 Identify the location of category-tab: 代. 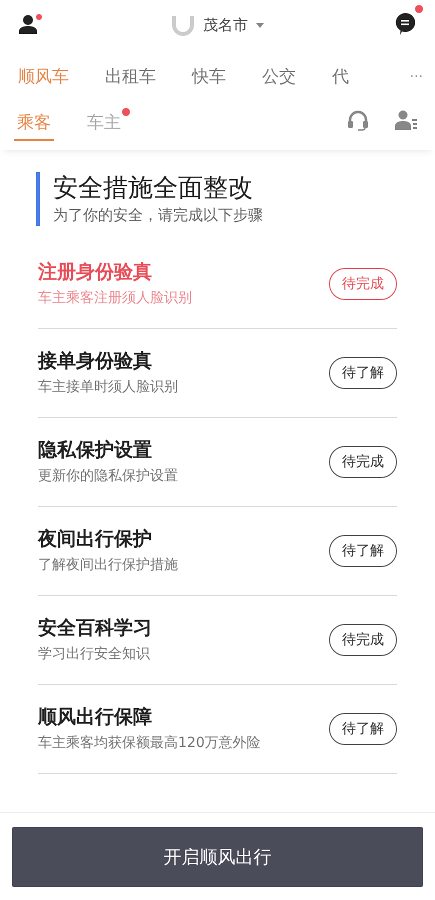
(340, 77).